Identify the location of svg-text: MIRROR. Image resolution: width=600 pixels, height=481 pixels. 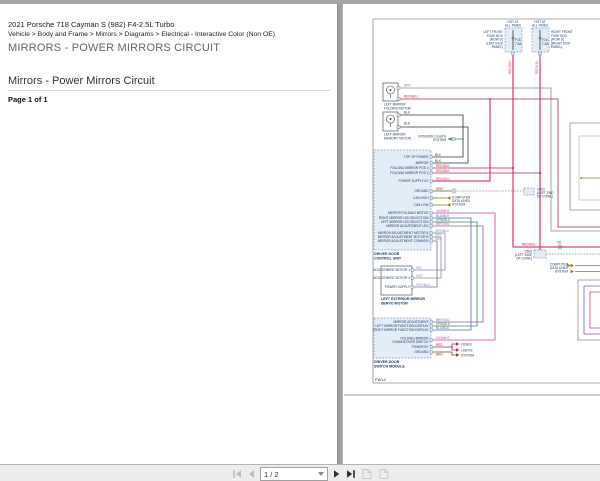
(423, 163).